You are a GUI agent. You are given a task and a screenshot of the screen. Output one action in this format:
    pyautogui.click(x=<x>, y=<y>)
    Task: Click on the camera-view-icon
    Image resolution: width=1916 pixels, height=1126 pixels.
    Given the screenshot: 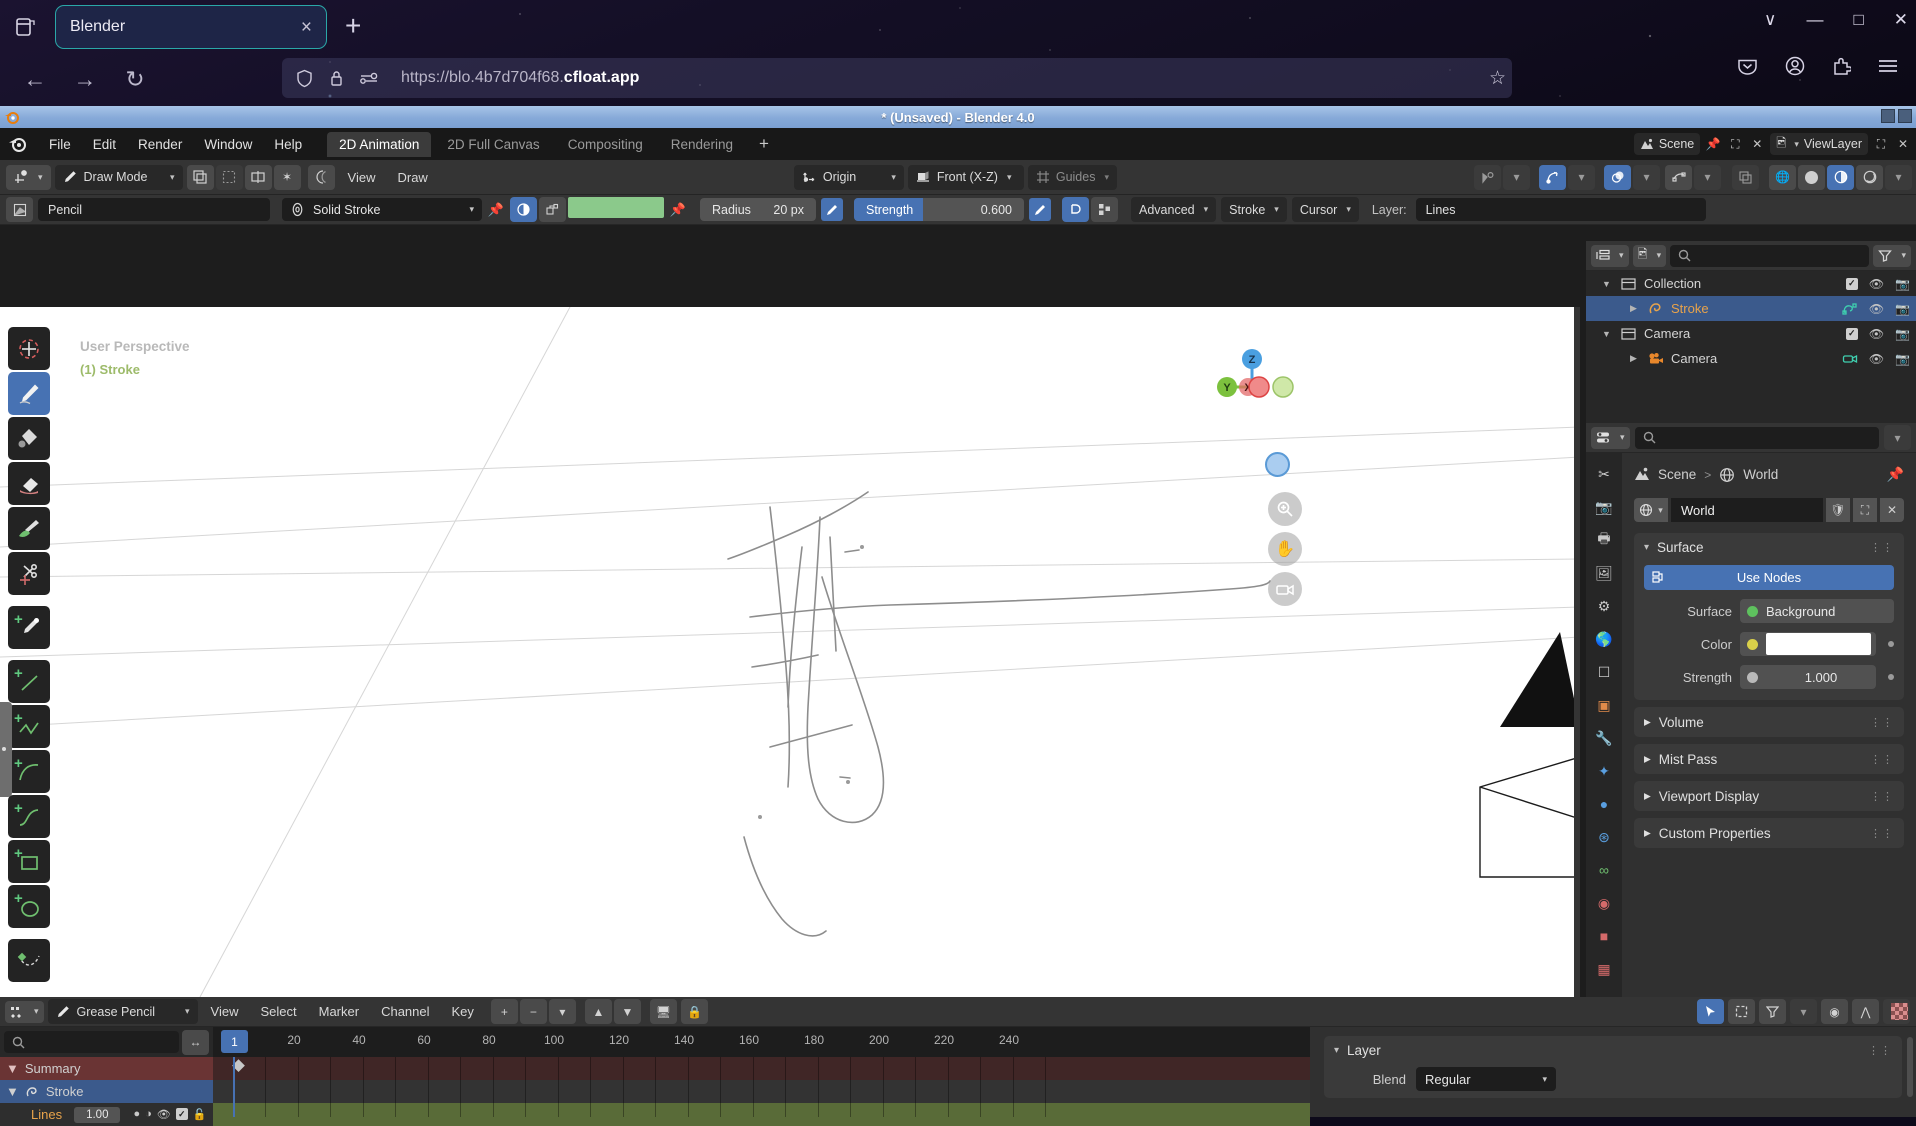 What is the action you would take?
    pyautogui.click(x=1285, y=589)
    